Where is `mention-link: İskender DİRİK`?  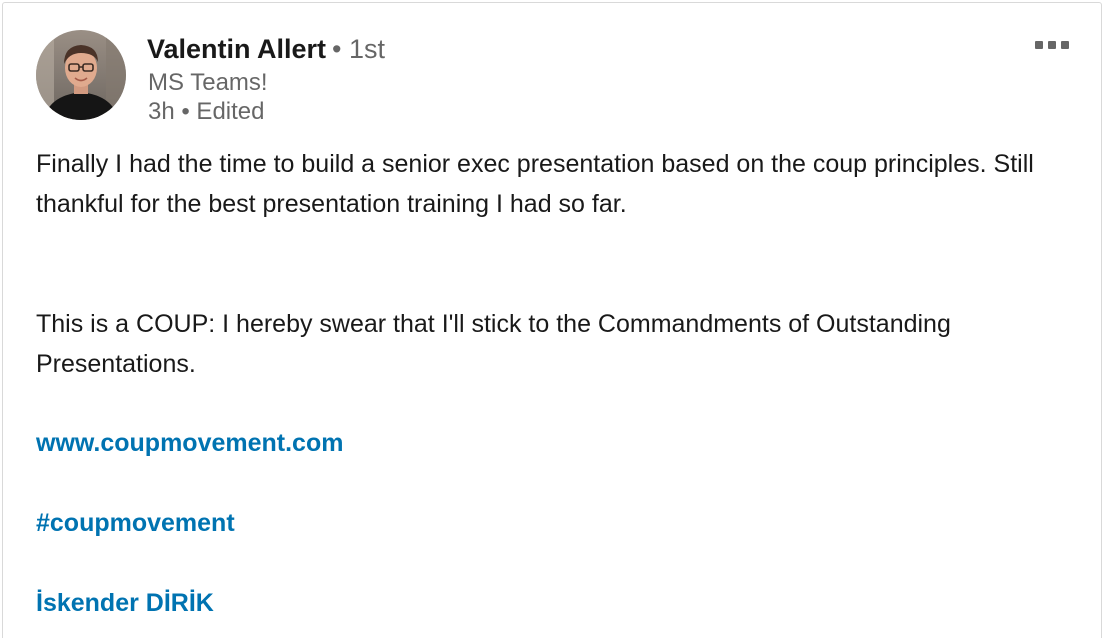
mention-link: İskender DİRİK is located at coordinates (125, 603).